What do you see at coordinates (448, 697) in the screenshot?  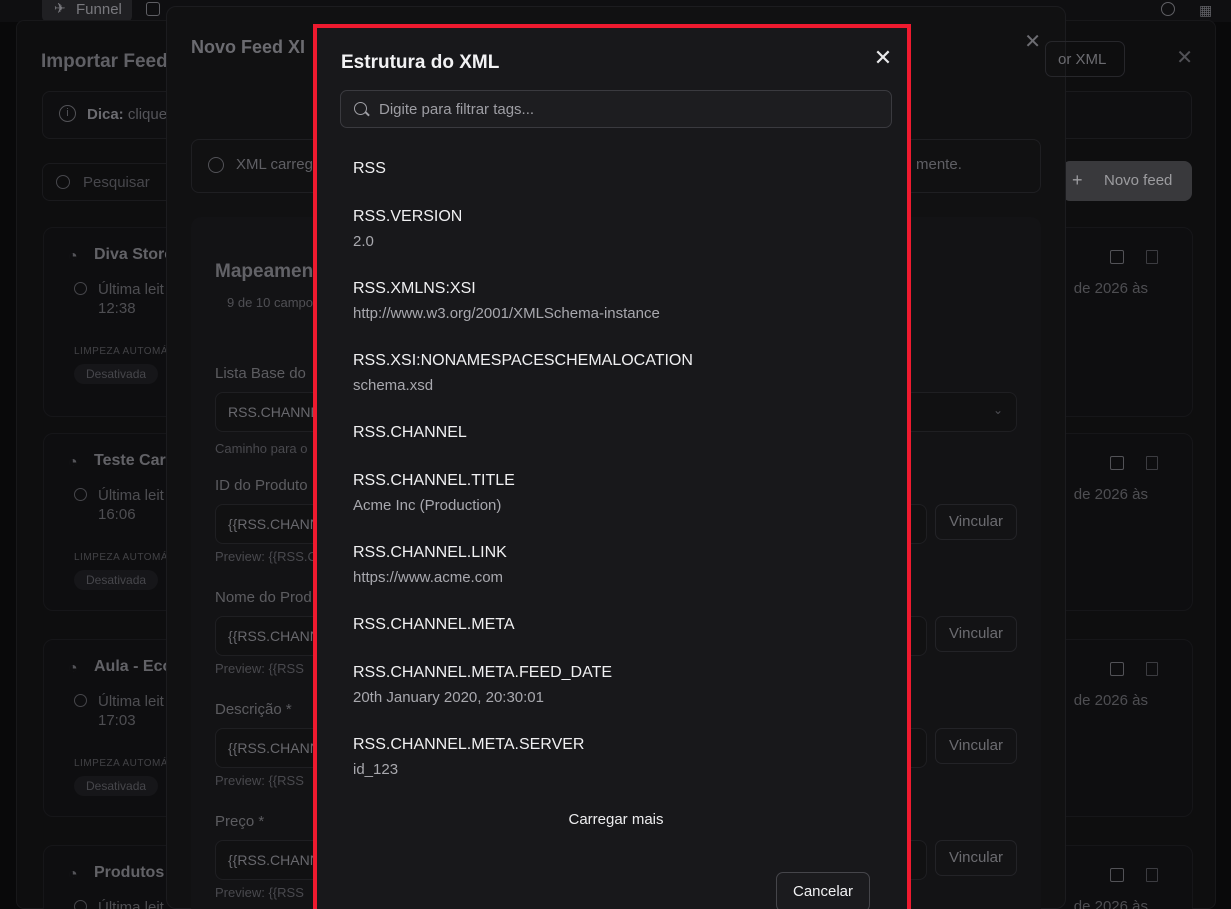 I see `tag-value: 20th January 2020, 20:30:01` at bounding box center [448, 697].